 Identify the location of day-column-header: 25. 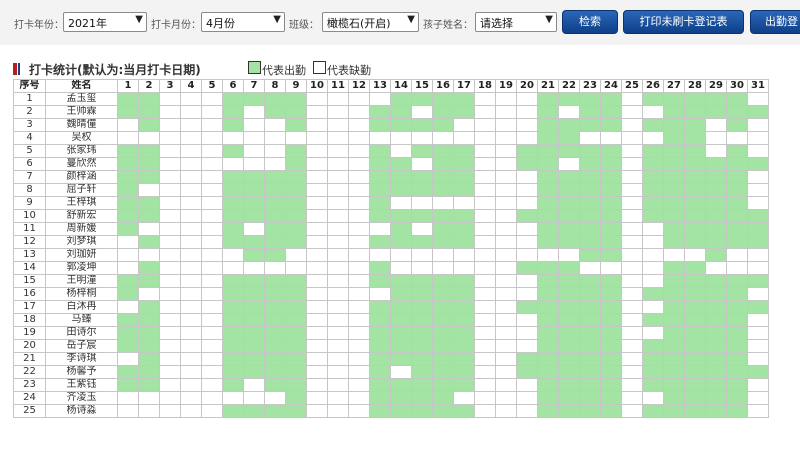
(632, 86).